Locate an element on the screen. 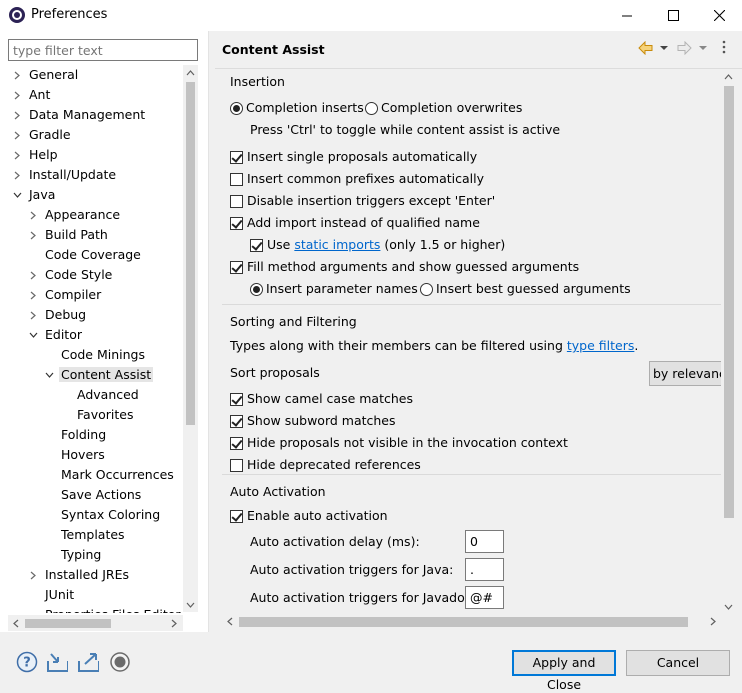  tree-item: Editor is located at coordinates (56, 335).